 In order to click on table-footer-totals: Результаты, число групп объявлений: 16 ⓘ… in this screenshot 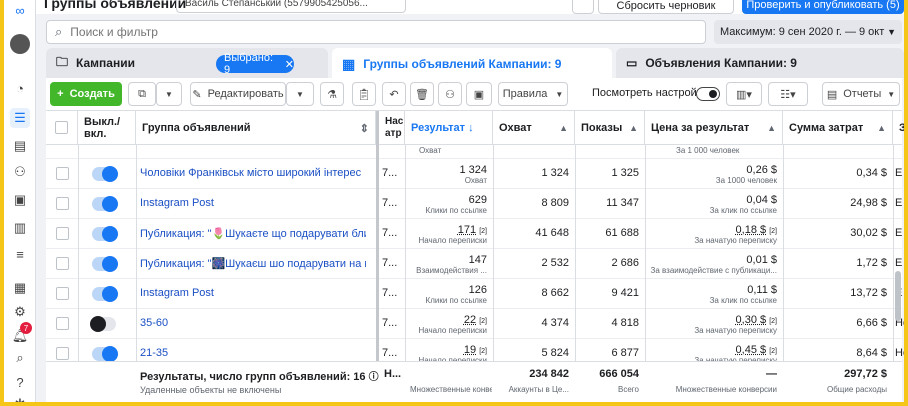, I will do `click(474, 381)`.